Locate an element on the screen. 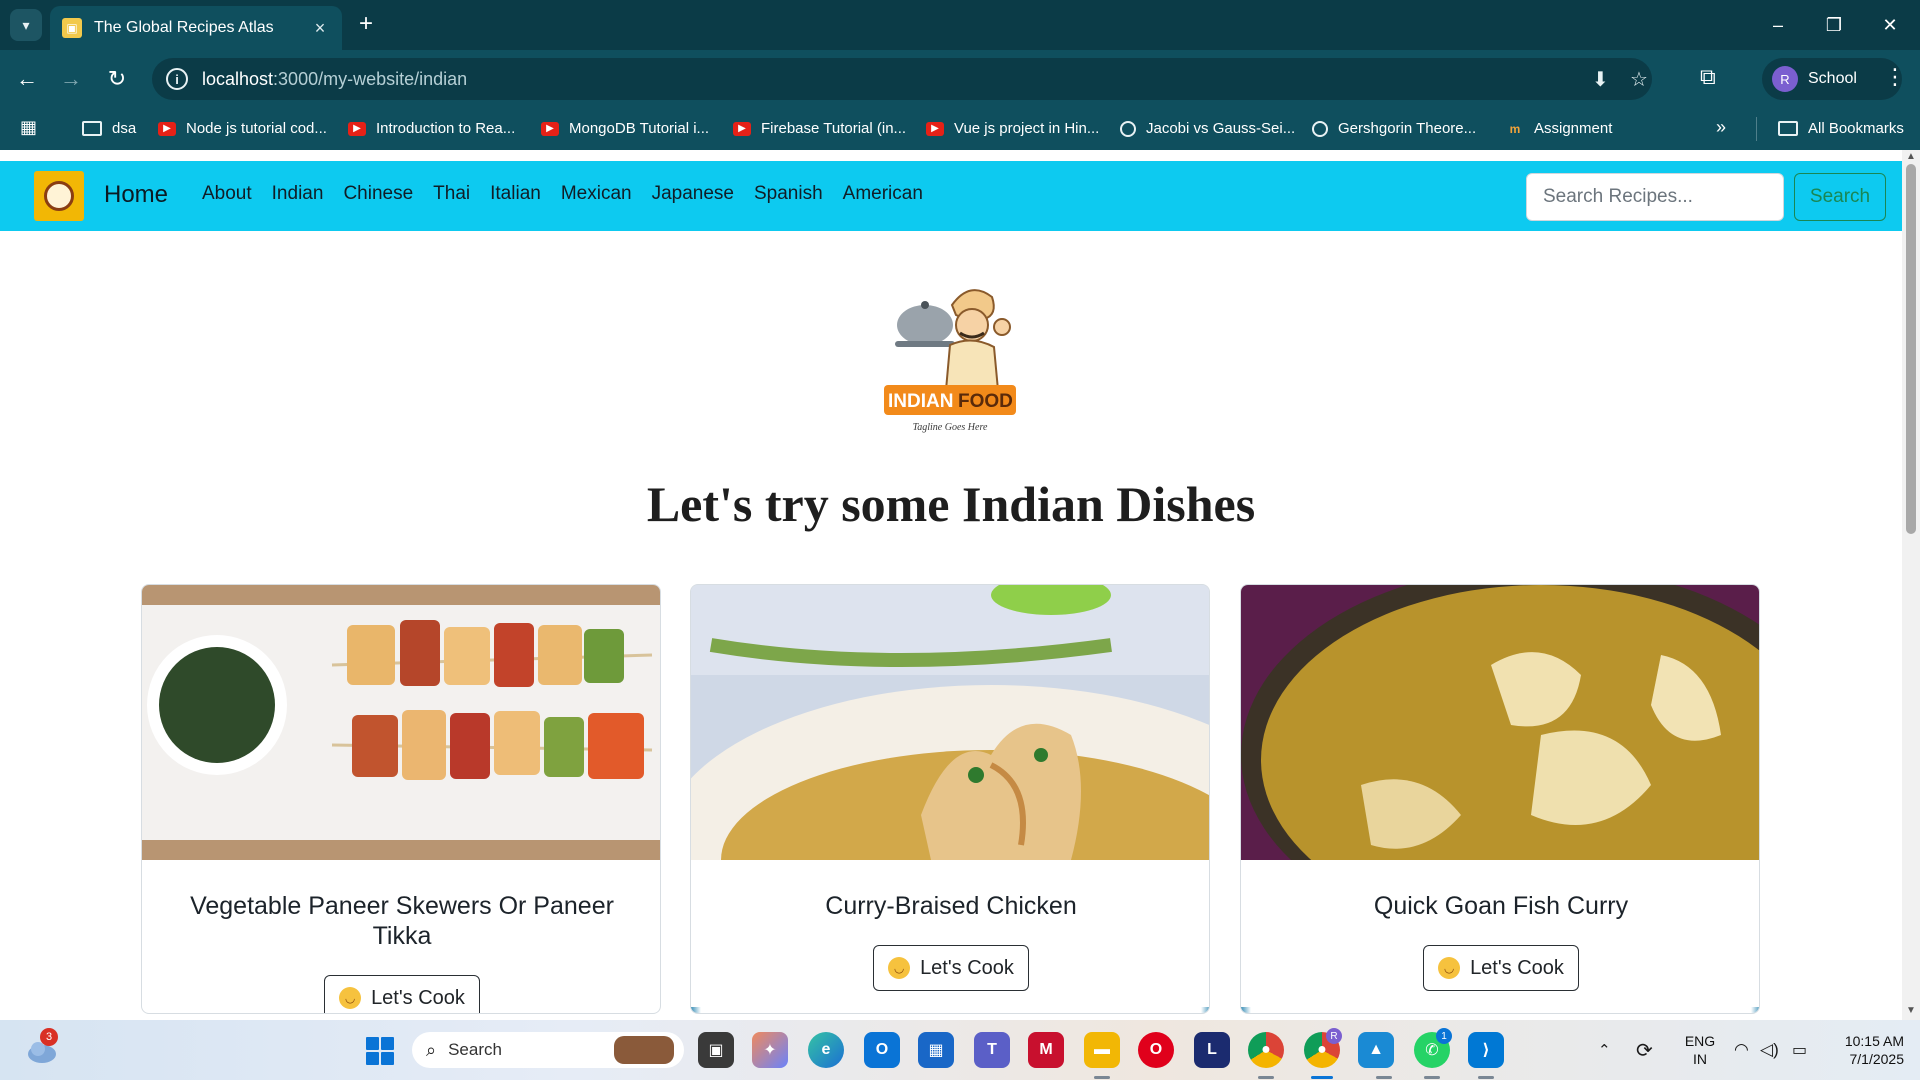  file-explorer-icon: ▬ is located at coordinates (1102, 1050).